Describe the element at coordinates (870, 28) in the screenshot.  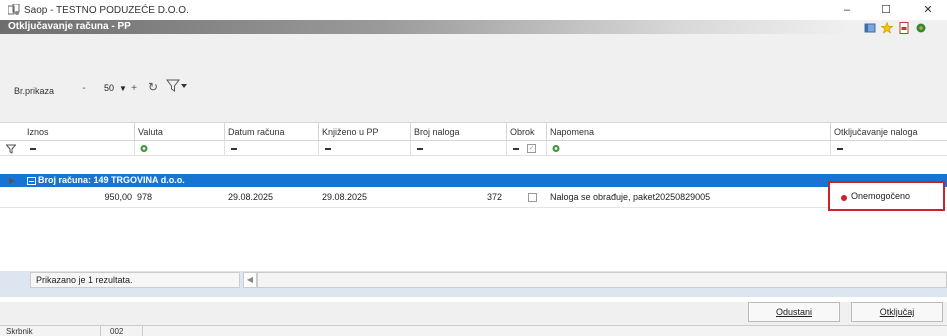
I see `layout-icon` at that location.